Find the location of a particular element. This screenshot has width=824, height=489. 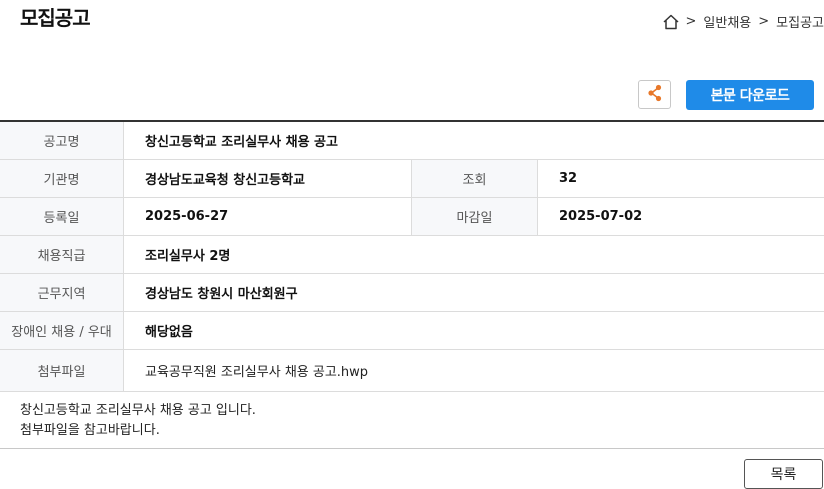

reg-date-label: 등록일 is located at coordinates (62, 216).